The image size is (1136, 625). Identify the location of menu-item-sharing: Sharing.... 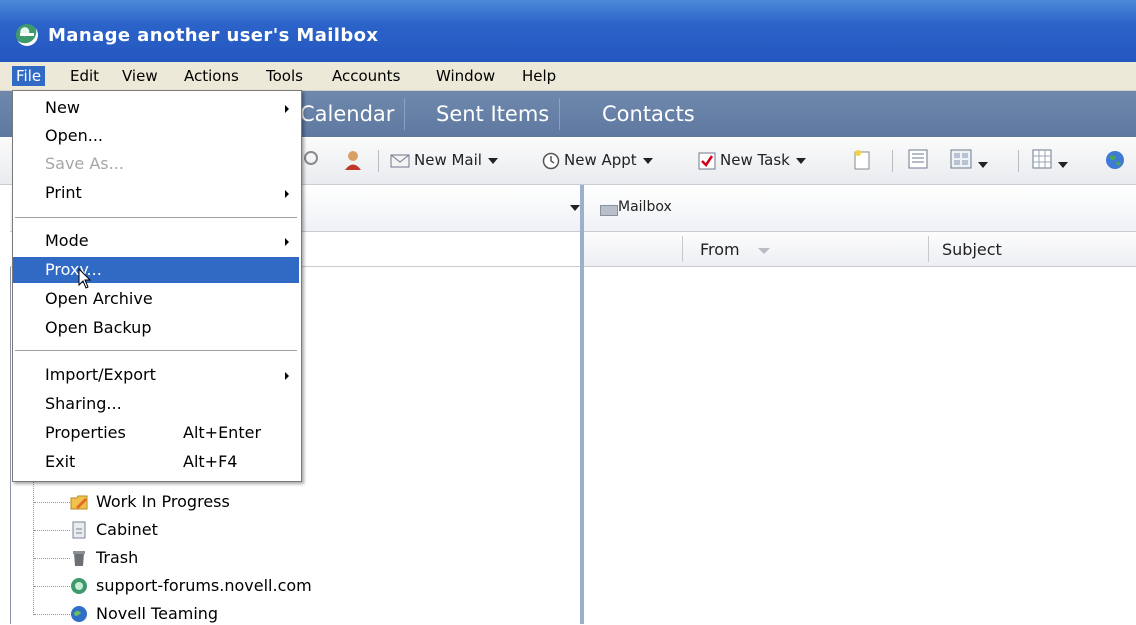
(156, 404).